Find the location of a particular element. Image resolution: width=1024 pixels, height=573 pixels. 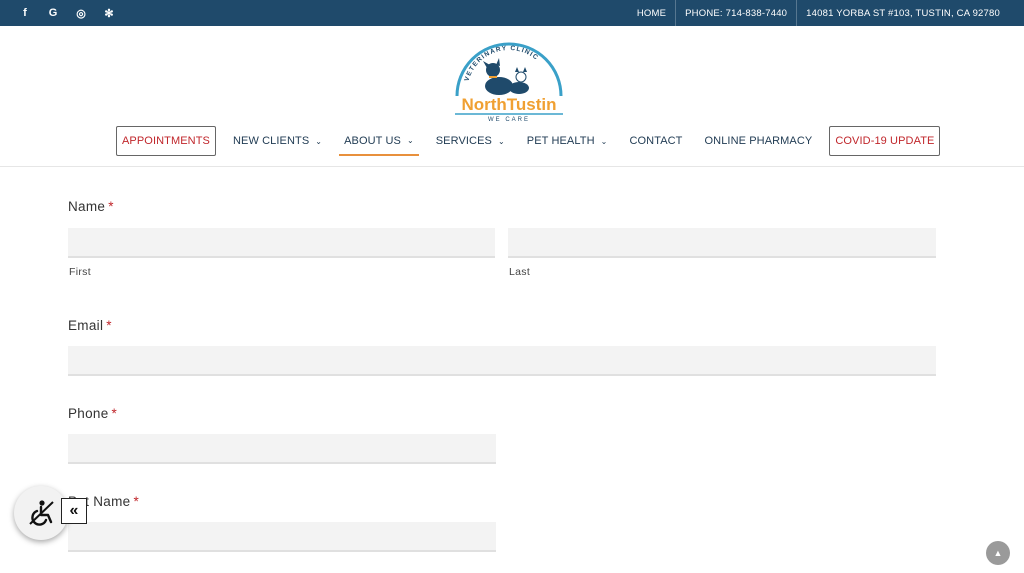

email-label: Email * is located at coordinates (90, 325).